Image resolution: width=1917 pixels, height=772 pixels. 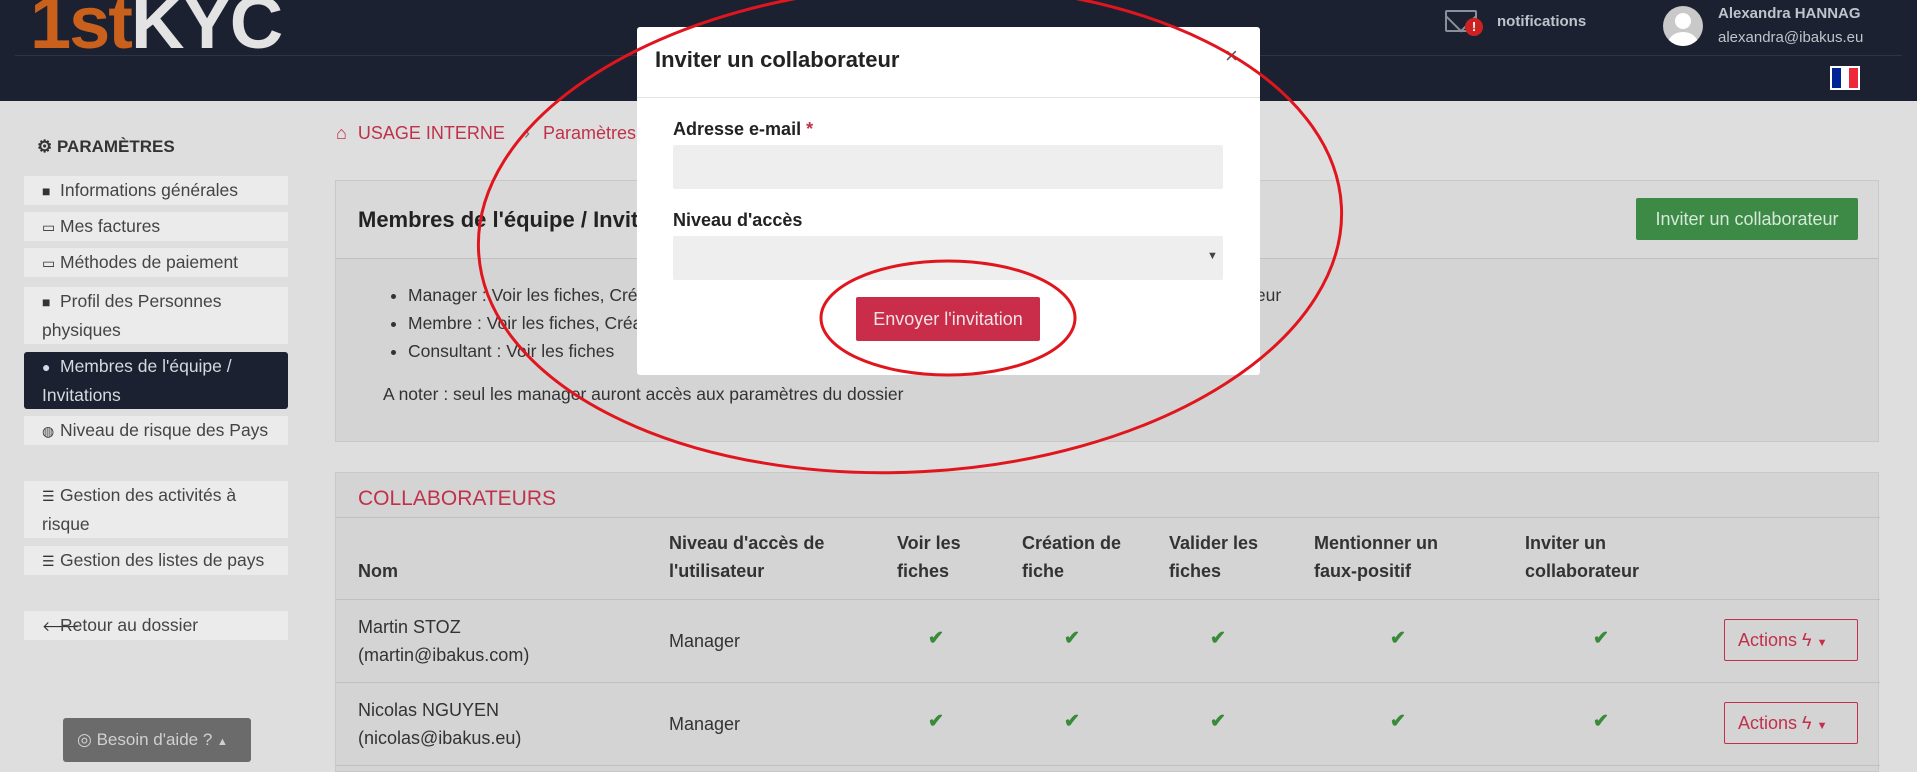 What do you see at coordinates (156, 560) in the screenshot?
I see `sidebar-item-country-lists: ☰ Gestion des listes de pays` at bounding box center [156, 560].